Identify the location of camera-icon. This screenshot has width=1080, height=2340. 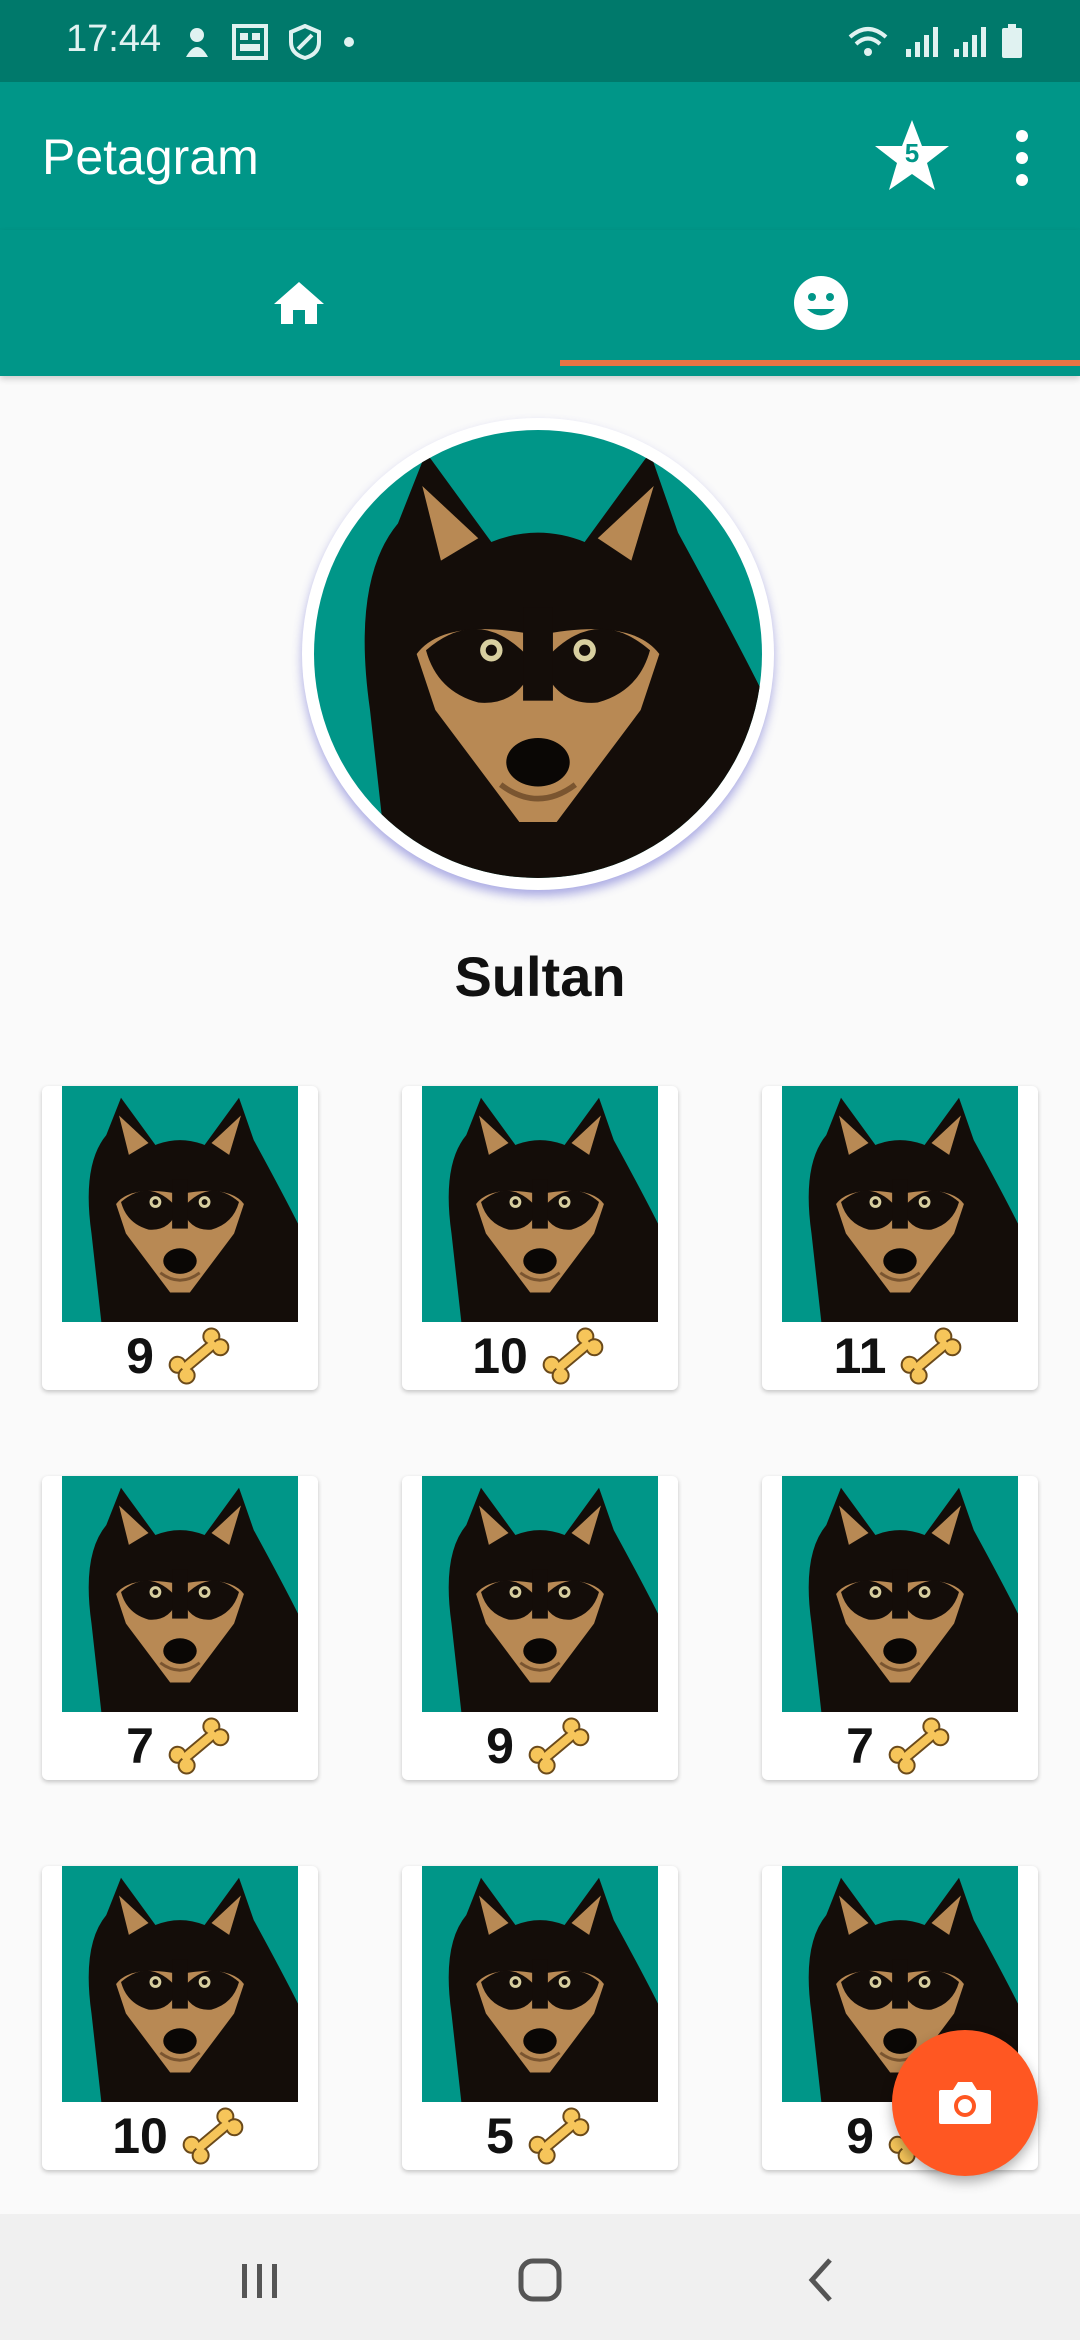
(965, 2103).